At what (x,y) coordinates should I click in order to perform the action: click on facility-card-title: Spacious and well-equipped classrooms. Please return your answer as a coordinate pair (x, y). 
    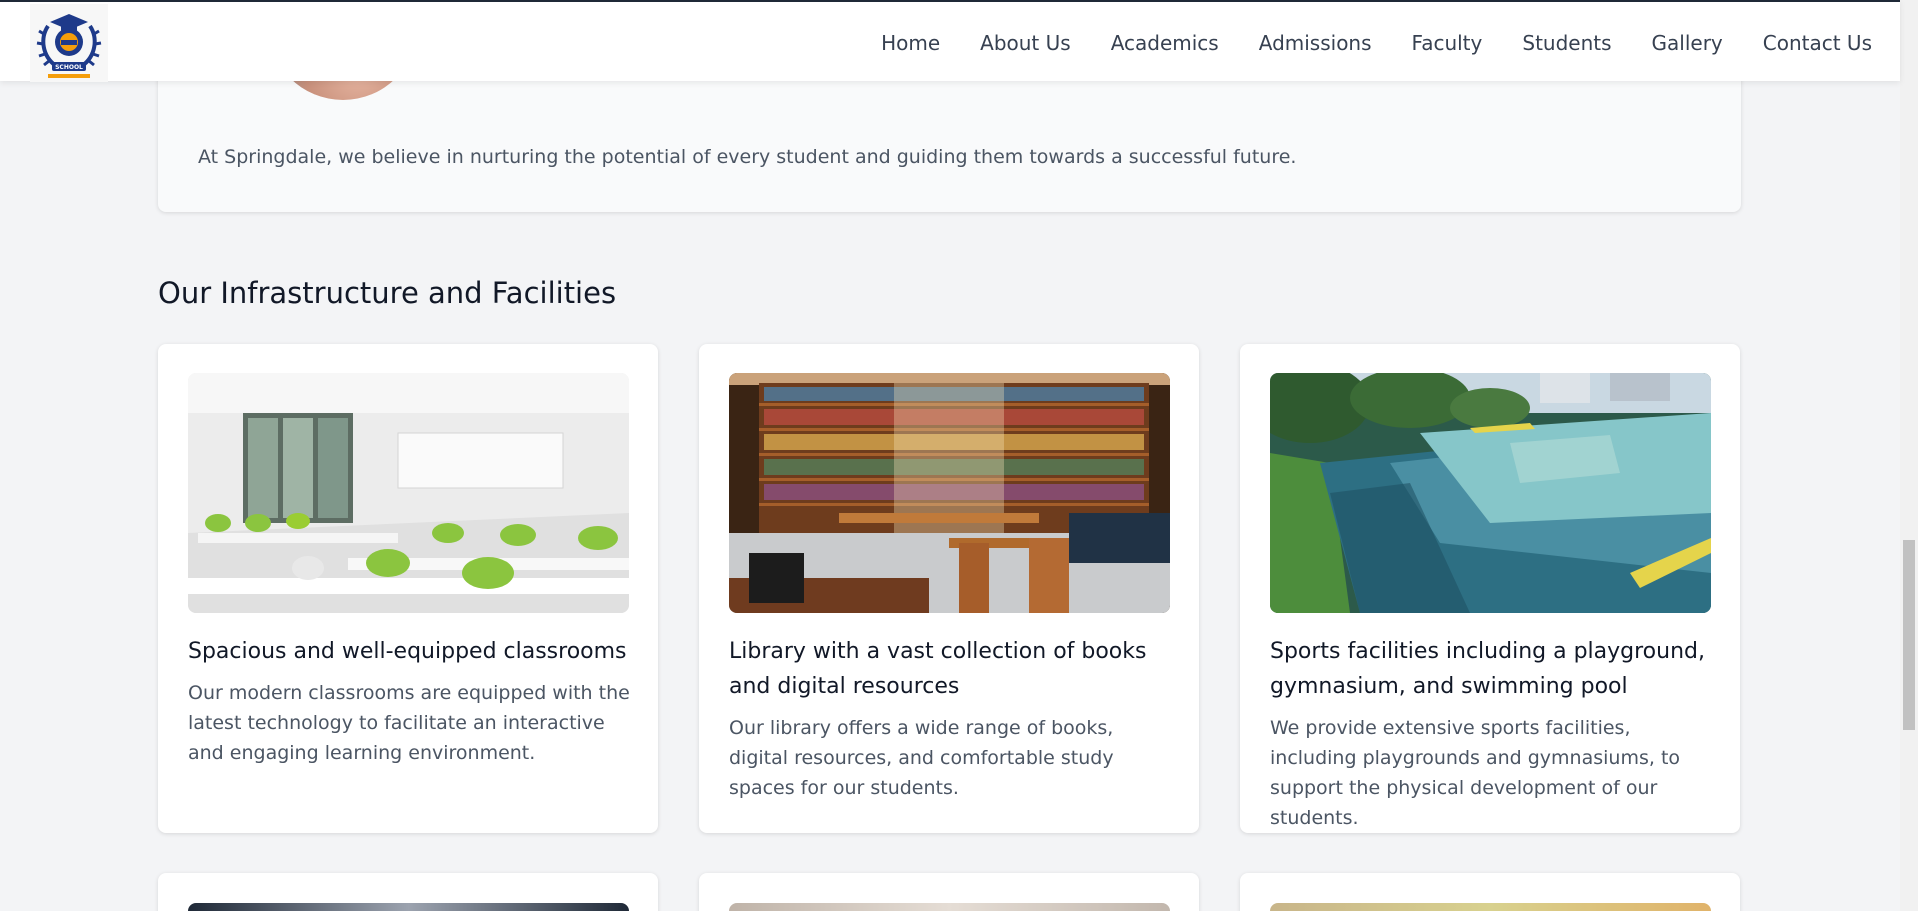
    Looking at the image, I should click on (407, 651).